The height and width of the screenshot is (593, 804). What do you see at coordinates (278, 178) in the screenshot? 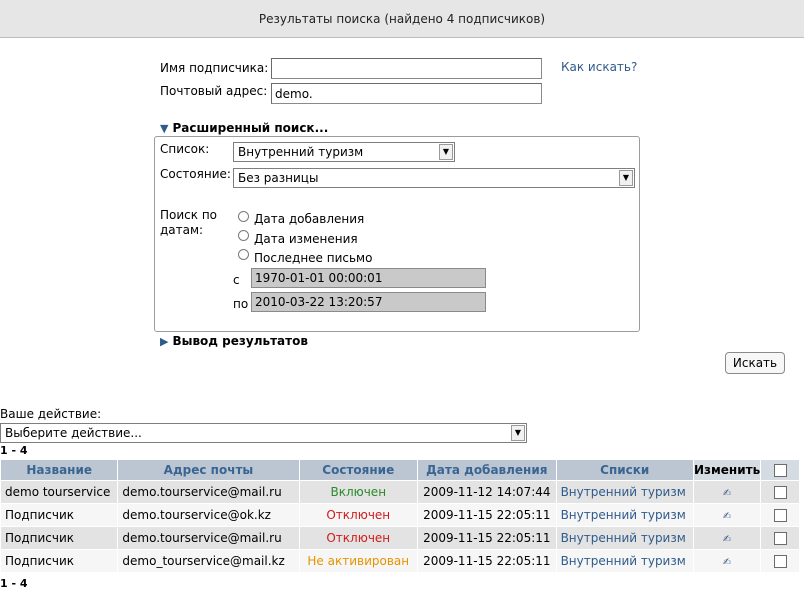
I see `state-select-value: Без разницы` at bounding box center [278, 178].